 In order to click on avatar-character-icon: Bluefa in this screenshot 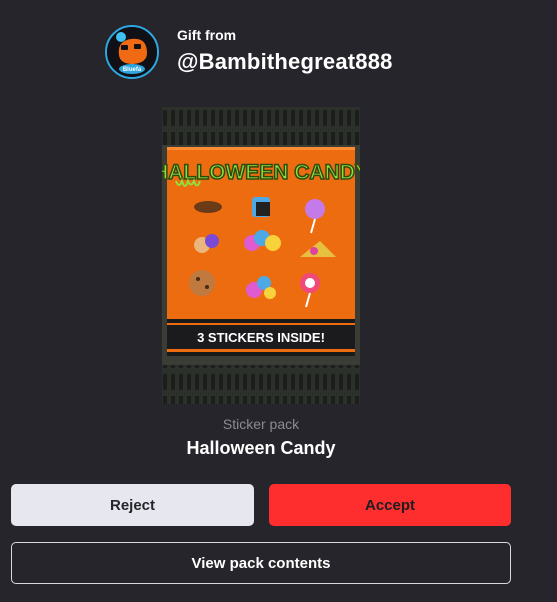, I will do `click(132, 52)`.